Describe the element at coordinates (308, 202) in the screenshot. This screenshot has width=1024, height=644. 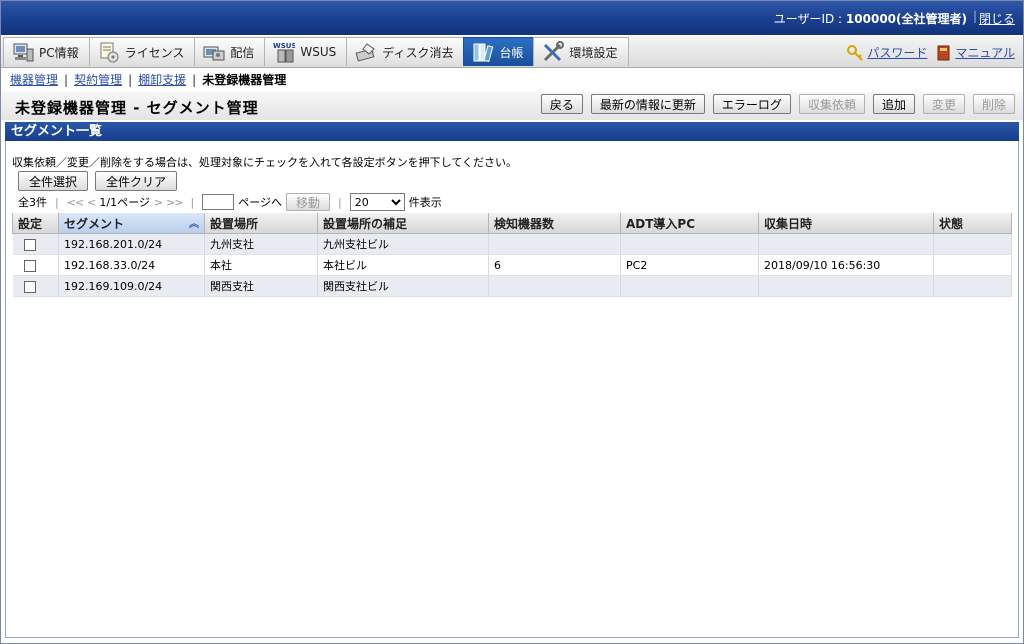
I see `move-button: 移動` at that location.